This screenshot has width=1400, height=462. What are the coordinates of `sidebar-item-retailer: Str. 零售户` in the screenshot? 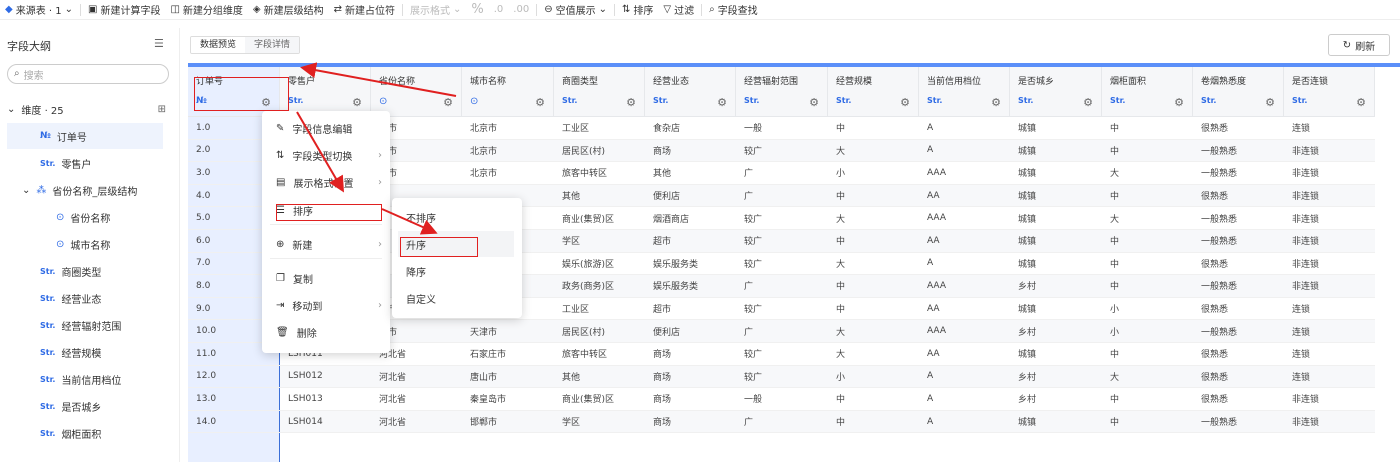 It's located at (65, 163).